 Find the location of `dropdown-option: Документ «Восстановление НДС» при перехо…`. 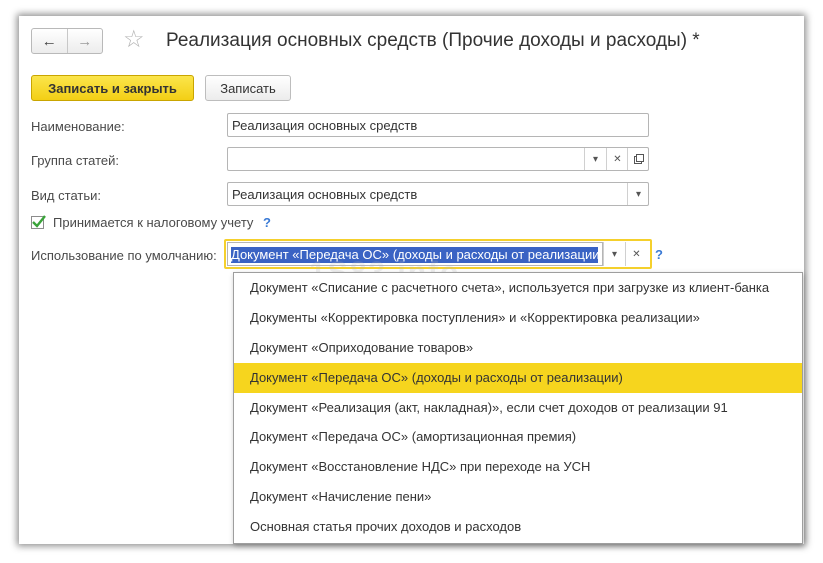

dropdown-option: Документ «Восстановление НДС» при перехо… is located at coordinates (518, 467).